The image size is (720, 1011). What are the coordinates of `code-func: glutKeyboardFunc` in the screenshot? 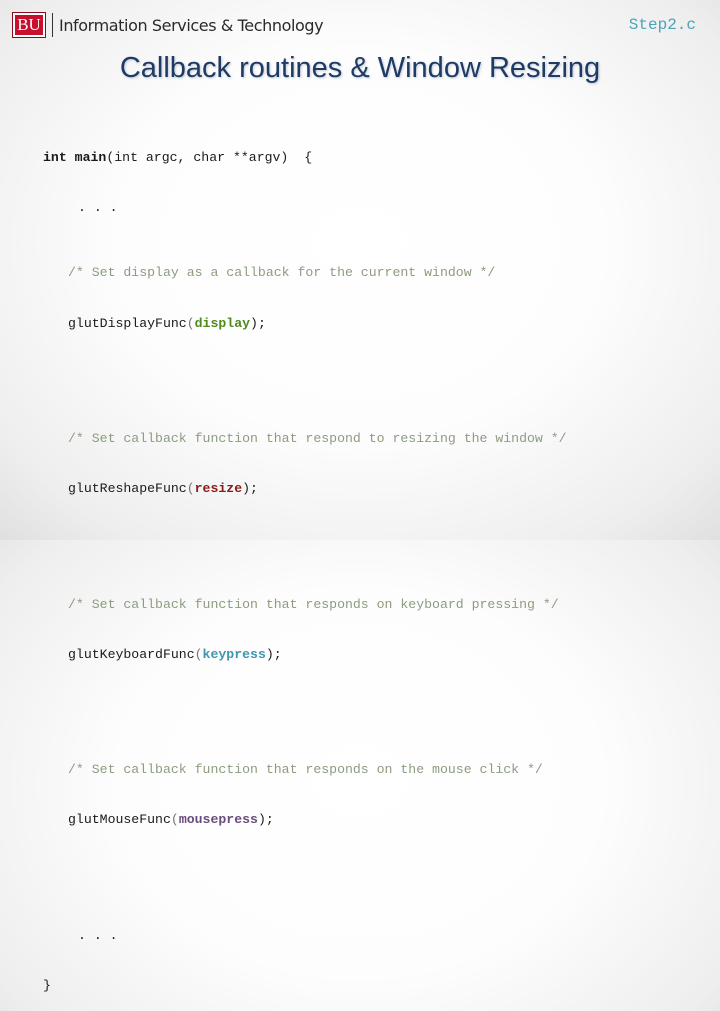 It's located at (131, 654).